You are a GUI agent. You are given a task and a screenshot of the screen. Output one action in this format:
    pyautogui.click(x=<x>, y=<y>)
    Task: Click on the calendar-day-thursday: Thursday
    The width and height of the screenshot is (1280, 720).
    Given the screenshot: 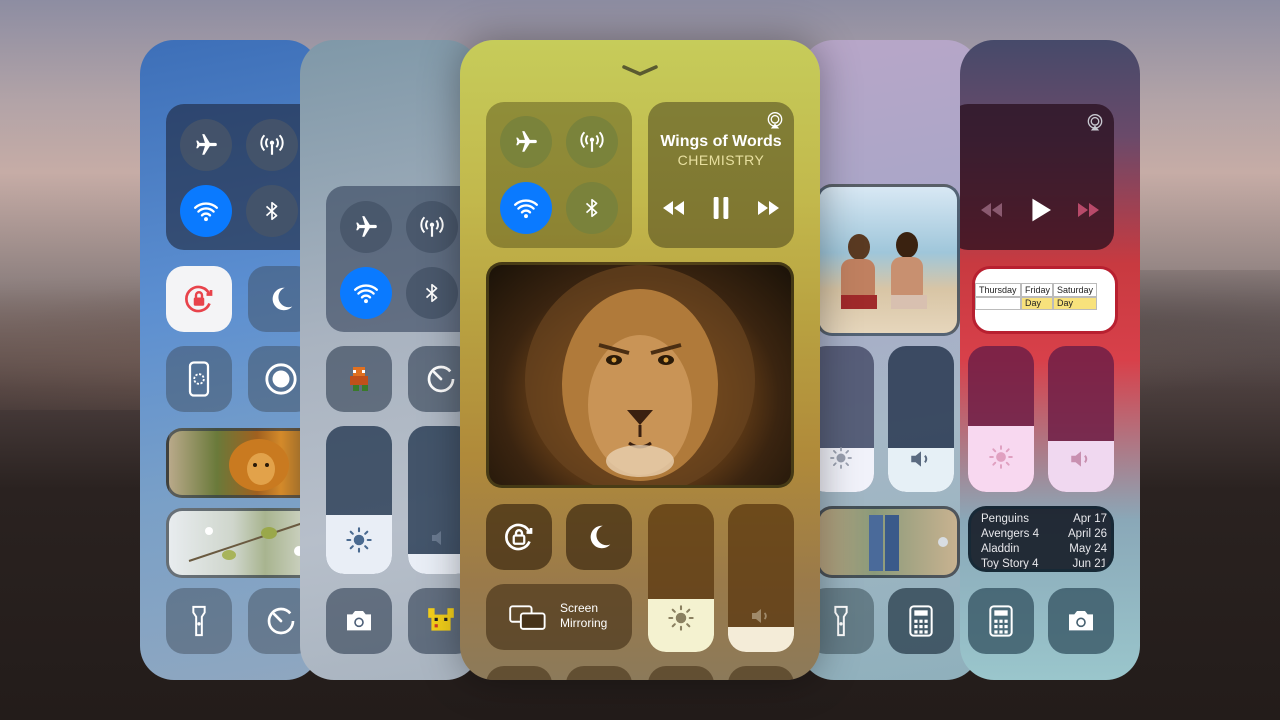 What is the action you would take?
    pyautogui.click(x=998, y=290)
    